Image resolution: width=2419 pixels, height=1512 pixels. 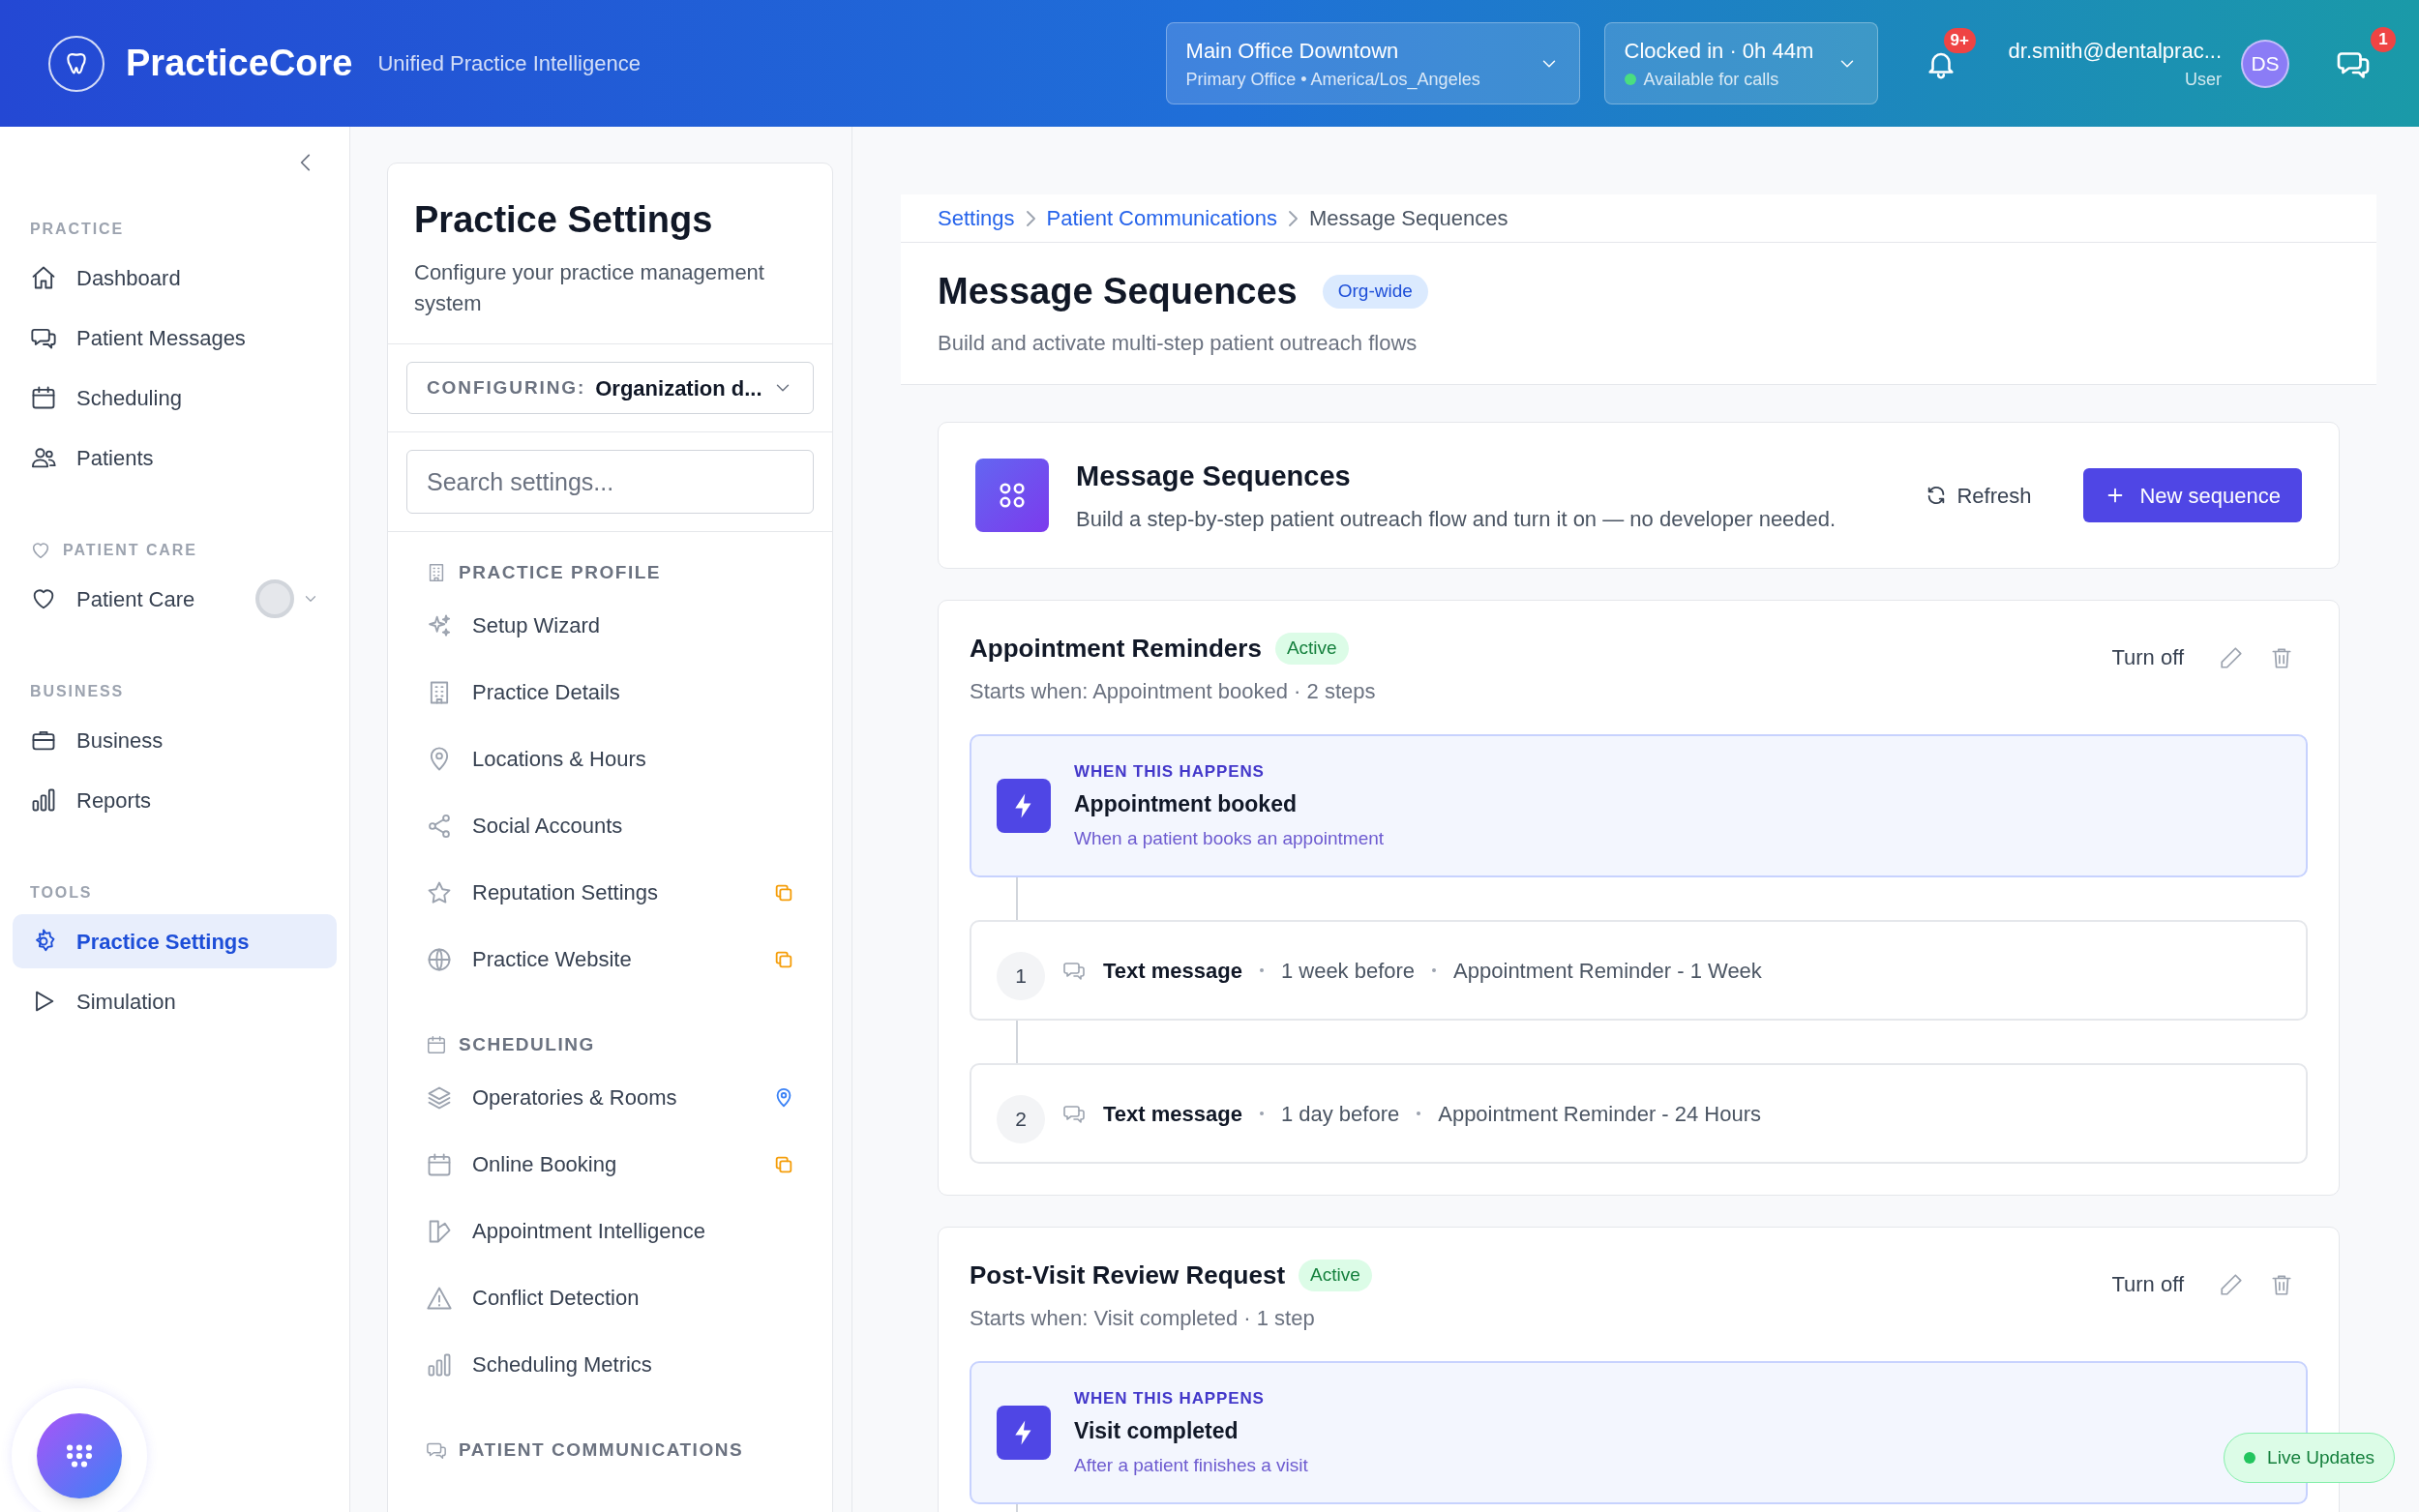 What do you see at coordinates (610, 692) in the screenshot?
I see `settings-item: Practice Details` at bounding box center [610, 692].